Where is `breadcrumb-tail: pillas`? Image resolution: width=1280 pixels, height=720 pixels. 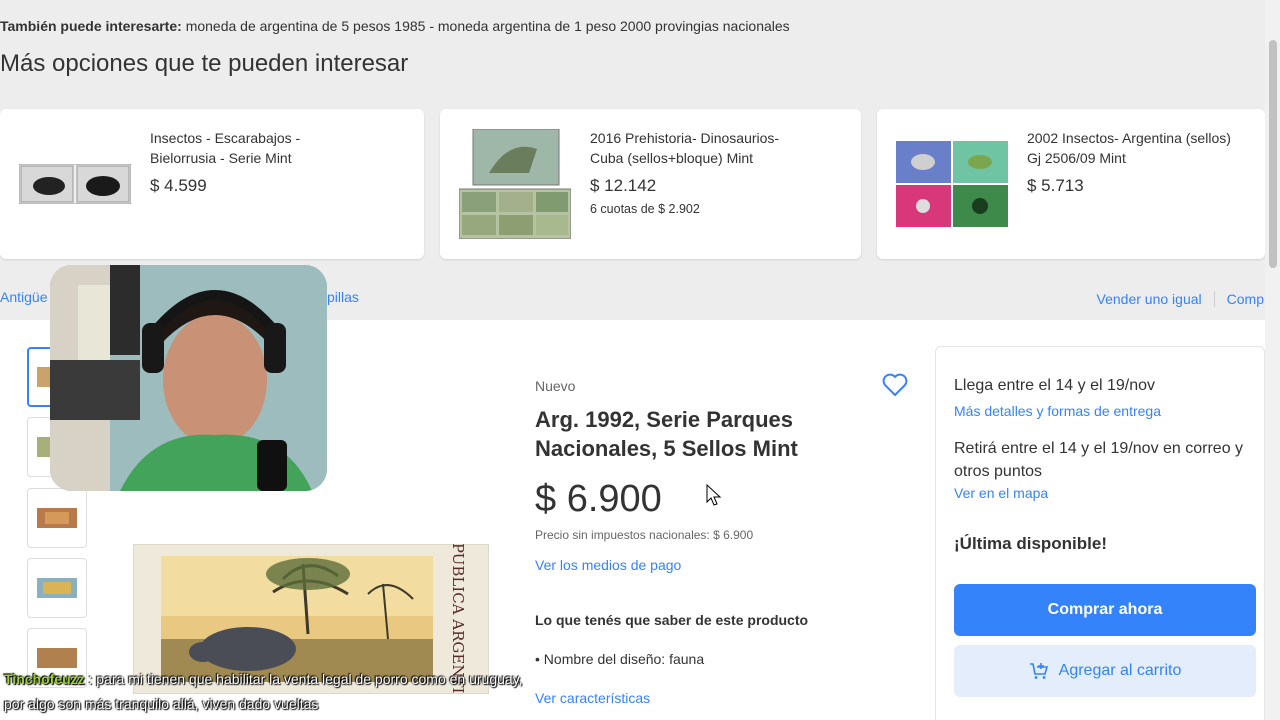
breadcrumb-tail: pillas is located at coordinates (343, 297).